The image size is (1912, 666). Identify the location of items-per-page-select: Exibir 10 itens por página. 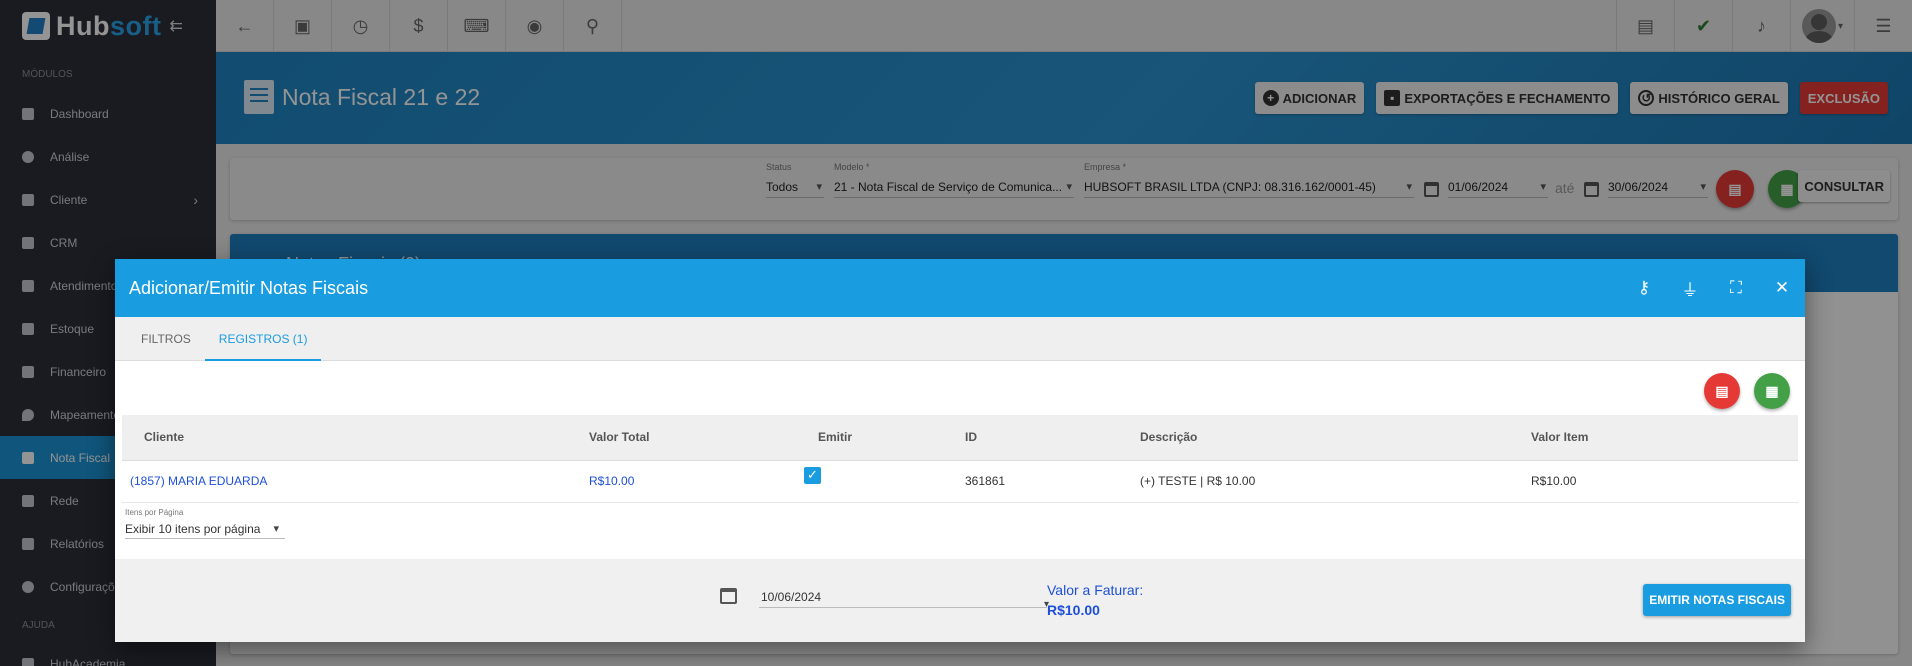
(205, 529).